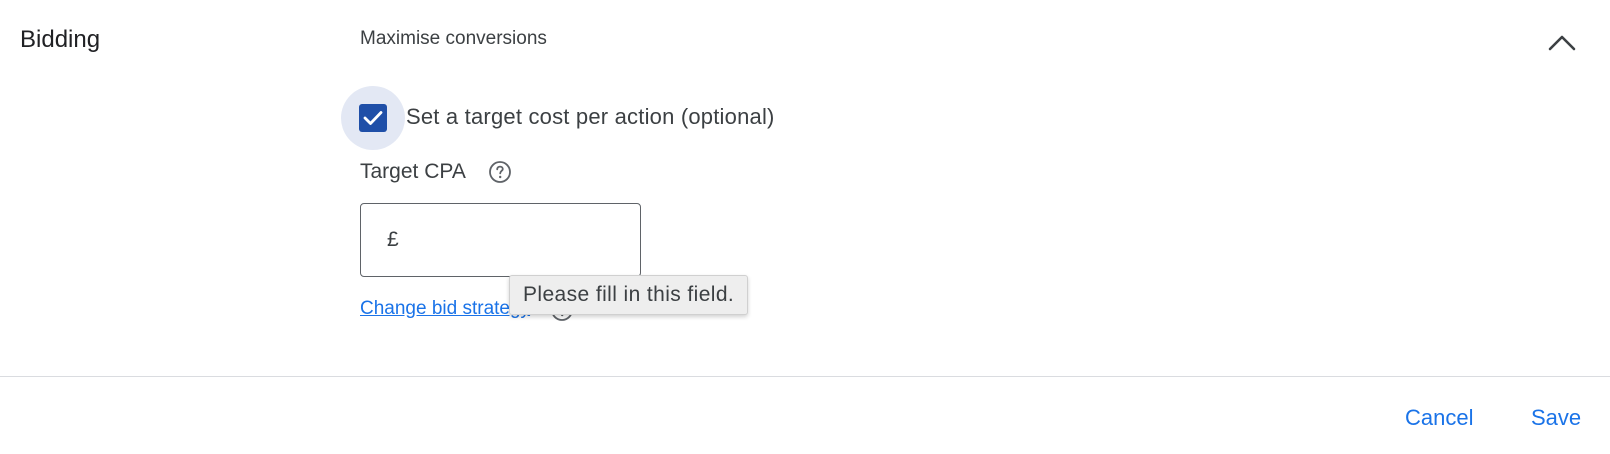 Image resolution: width=1610 pixels, height=454 pixels. I want to click on checkbox-box, so click(373, 118).